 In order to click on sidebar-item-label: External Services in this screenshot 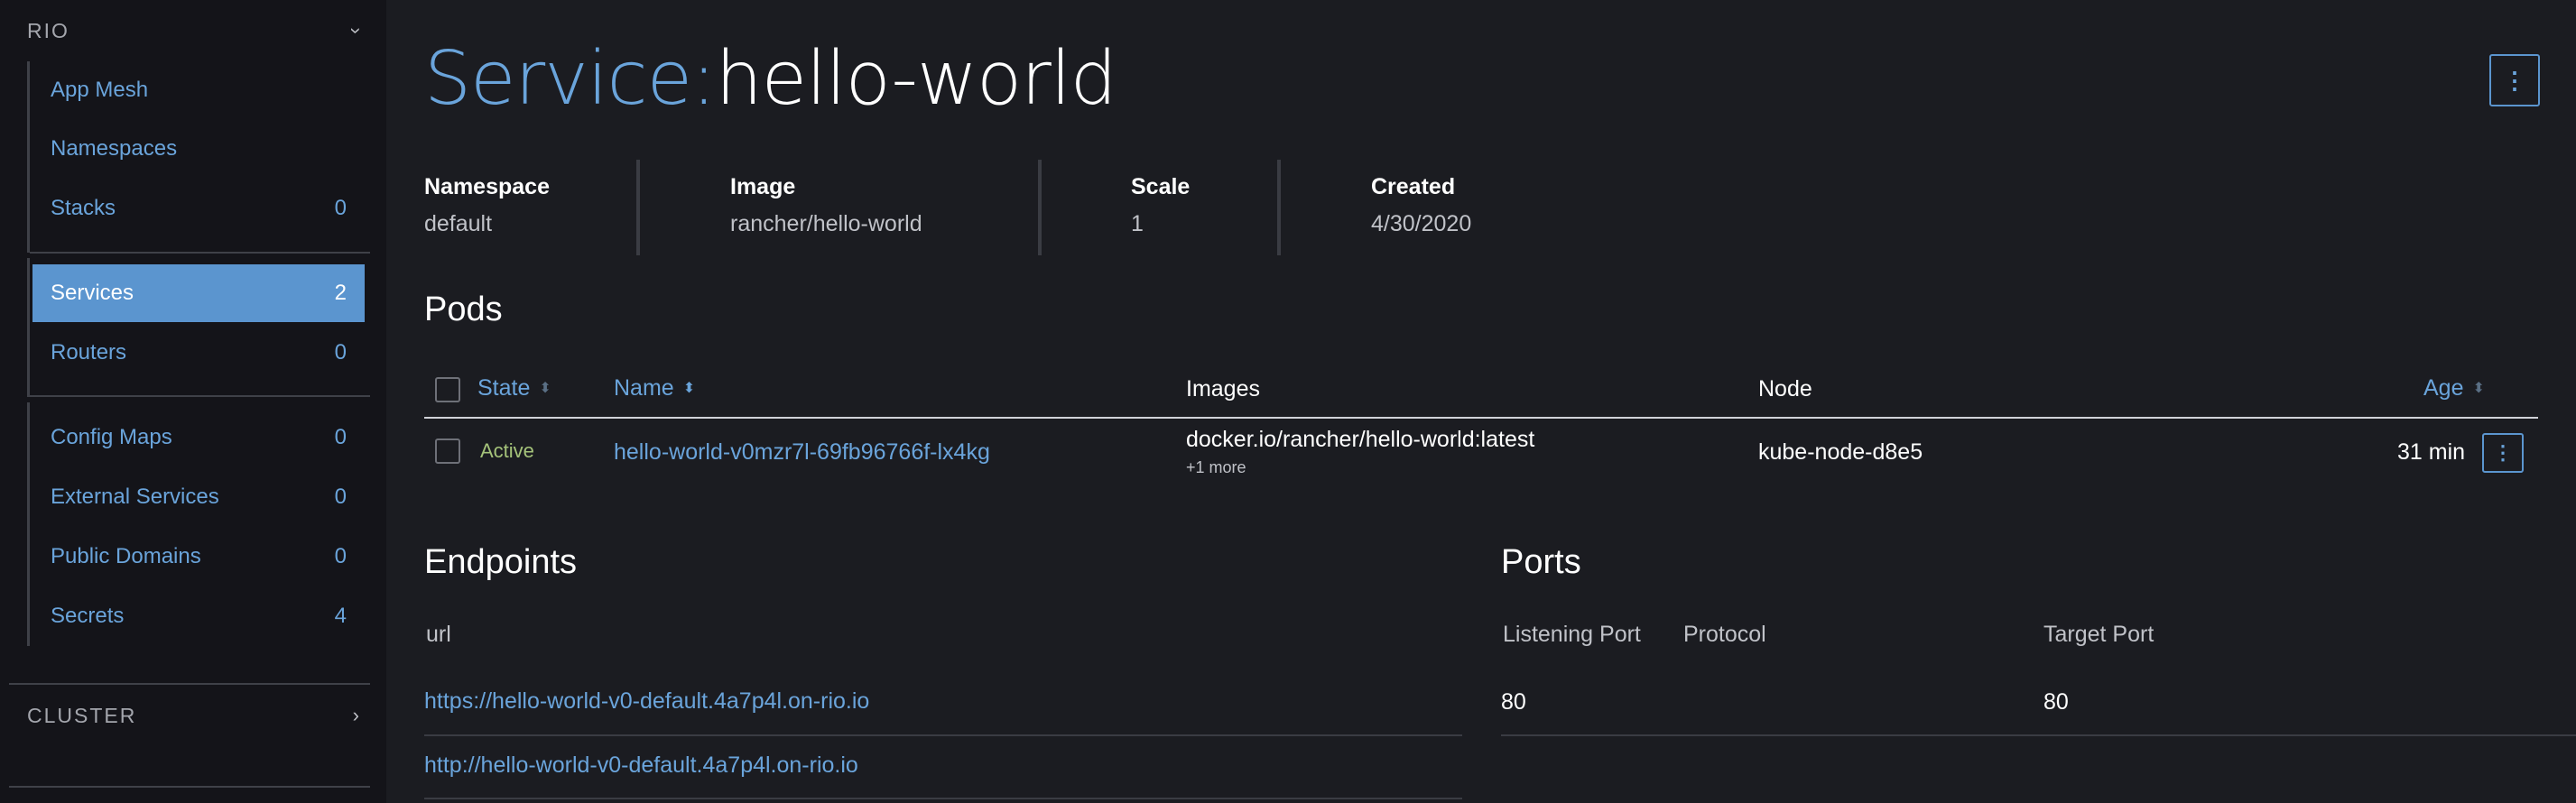, I will do `click(135, 497)`.